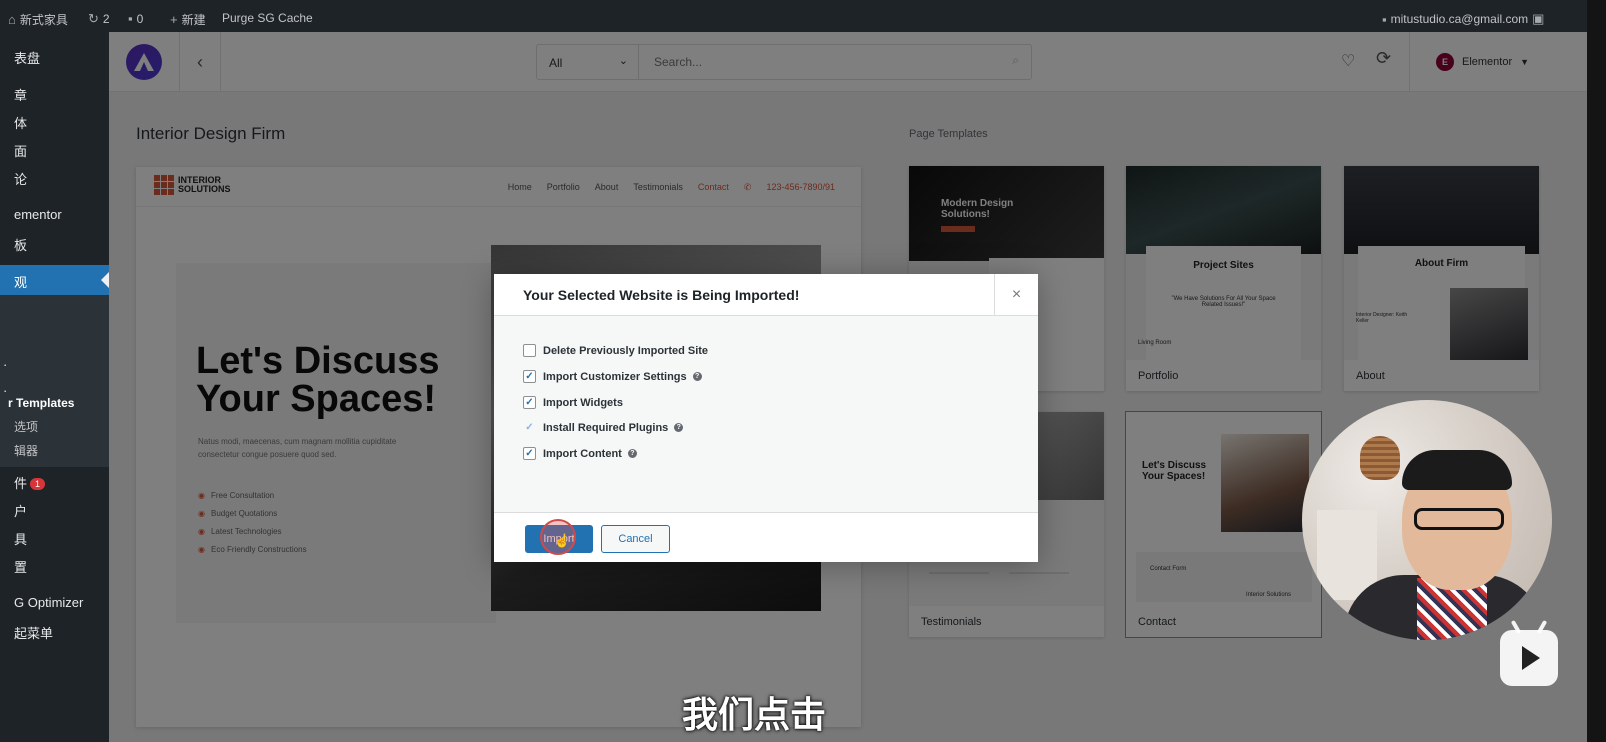 This screenshot has width=1606, height=742. Describe the element at coordinates (754, 715) in the screenshot. I see `video-subtitle: 我们点击` at that location.